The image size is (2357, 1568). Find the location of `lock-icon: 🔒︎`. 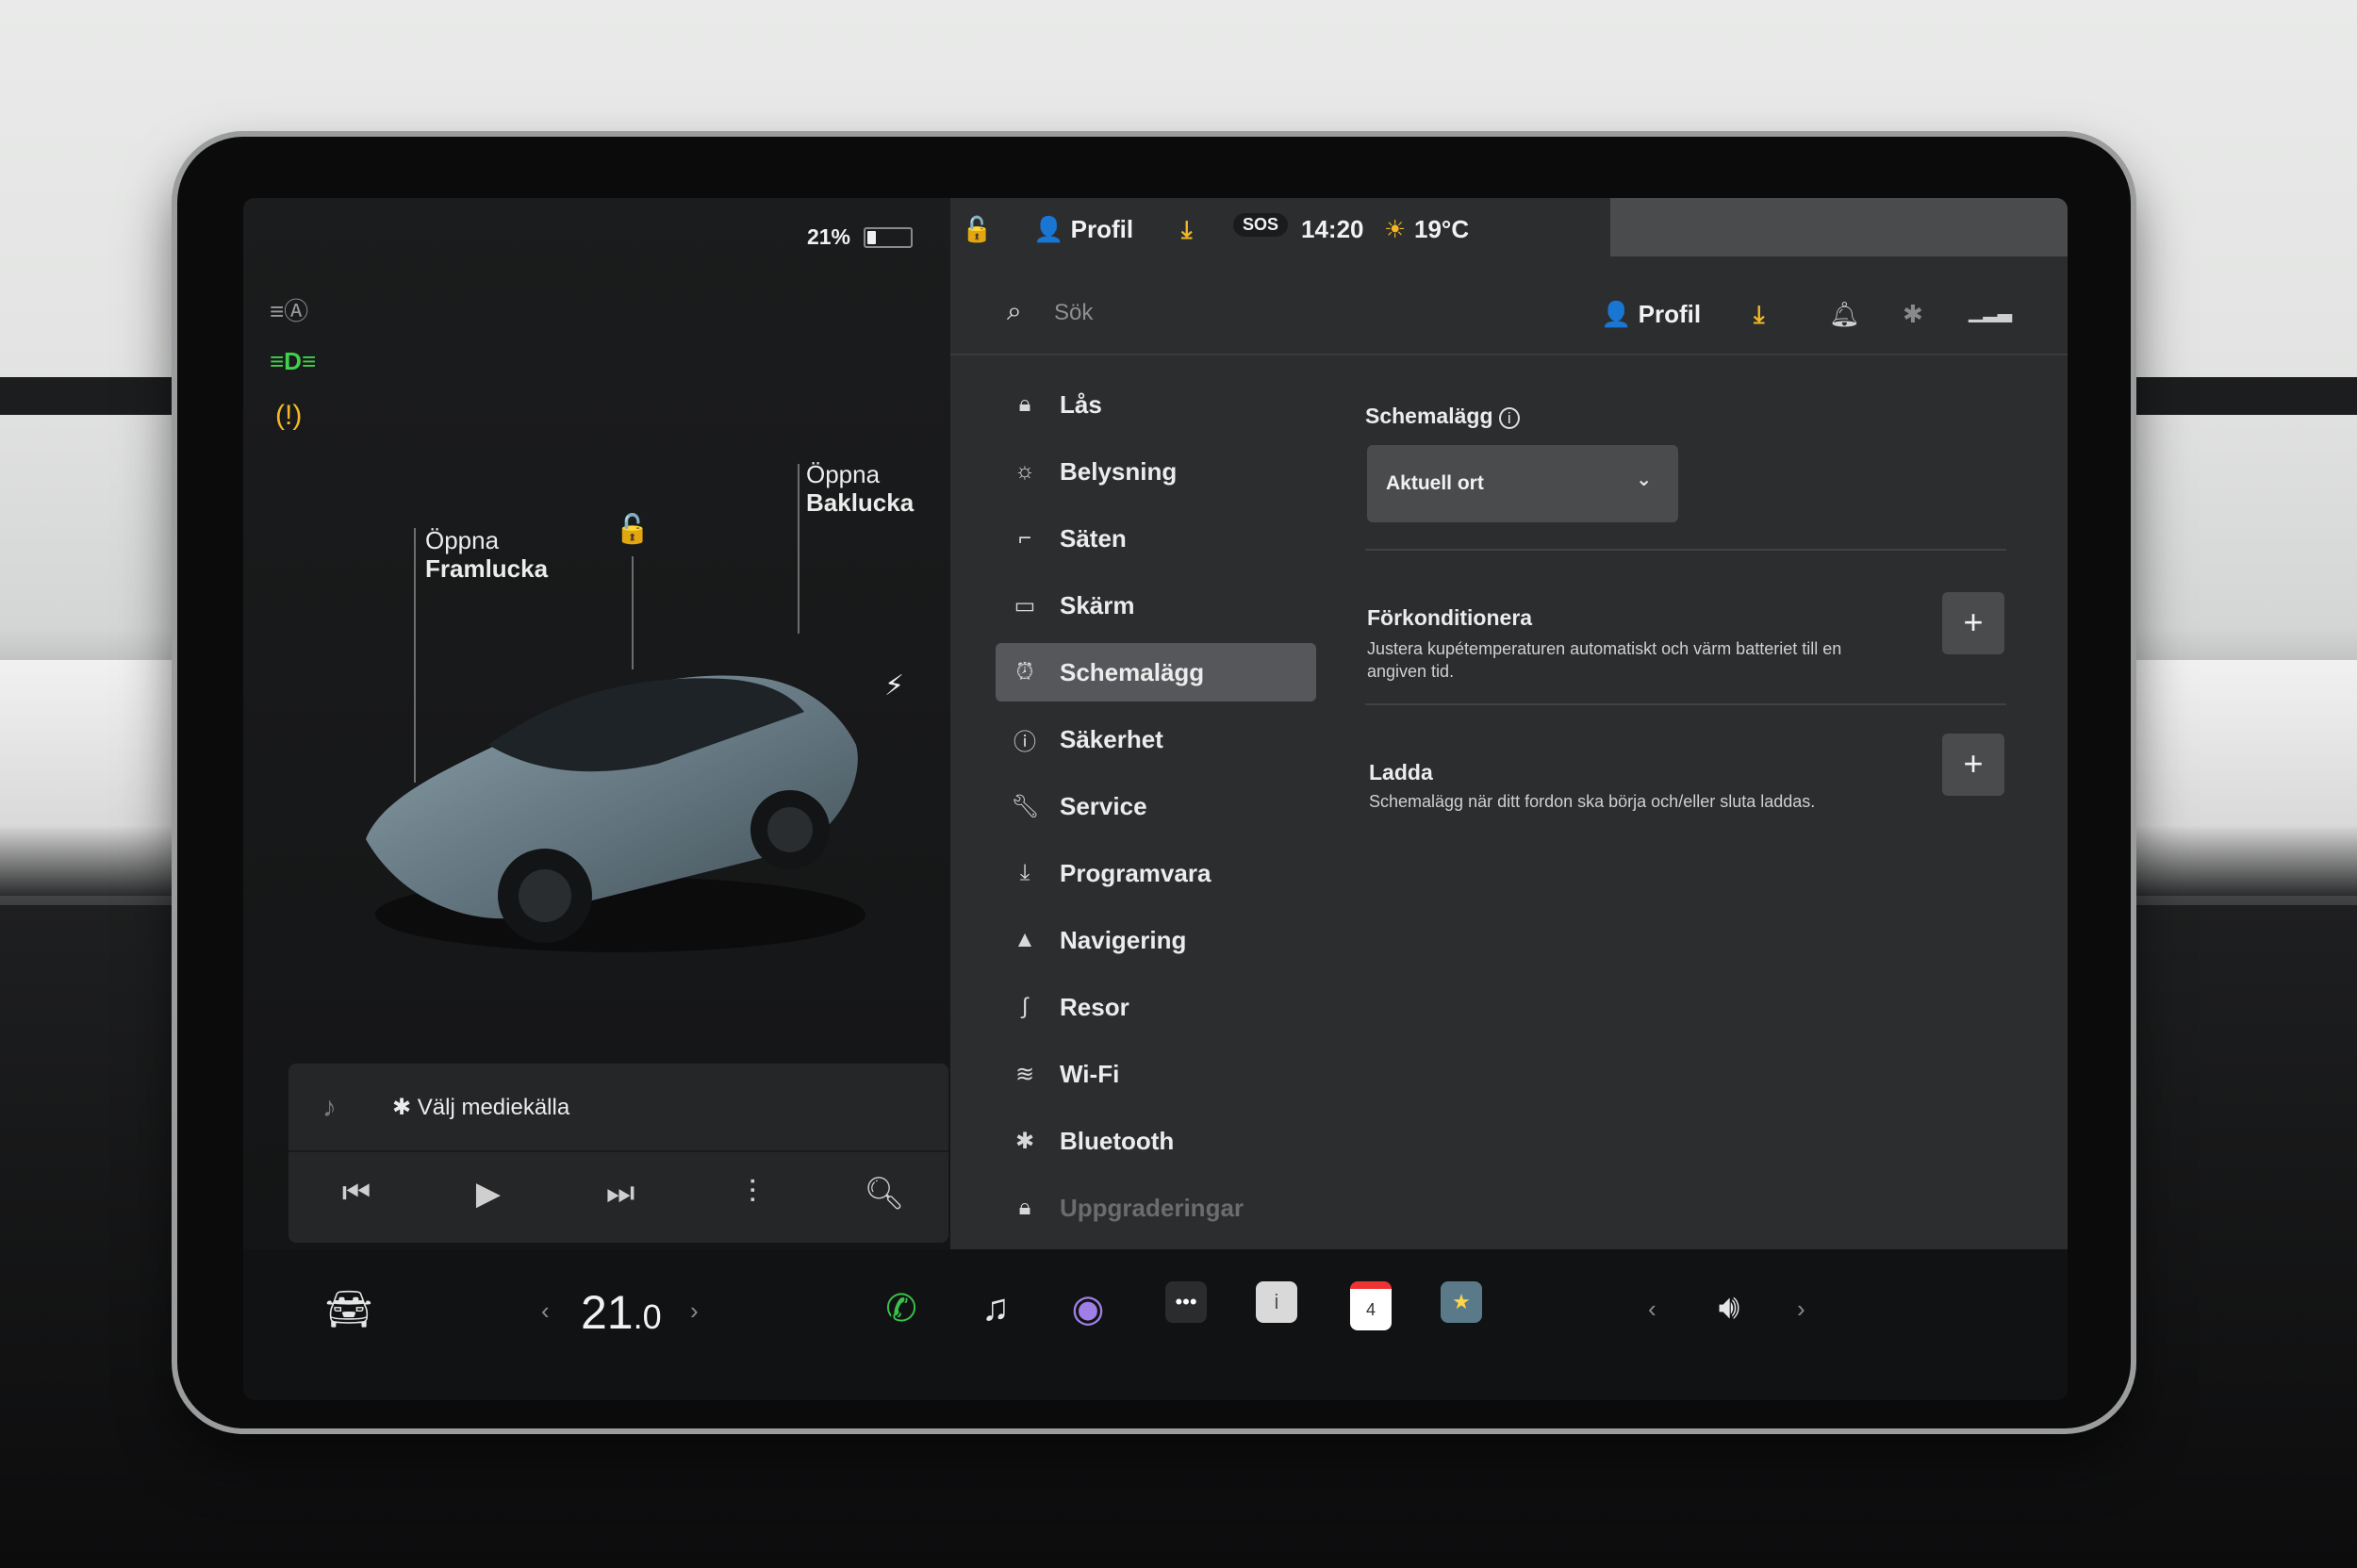

lock-icon: 🔒︎ is located at coordinates (1024, 404).